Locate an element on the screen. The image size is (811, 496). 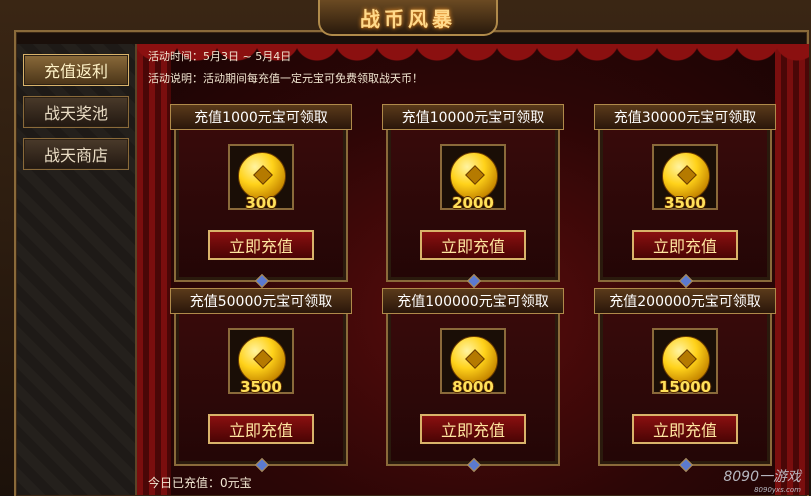
reward-card-5: 充值100000元宝可领取 8000 立即充值 is located at coordinates (473, 380).